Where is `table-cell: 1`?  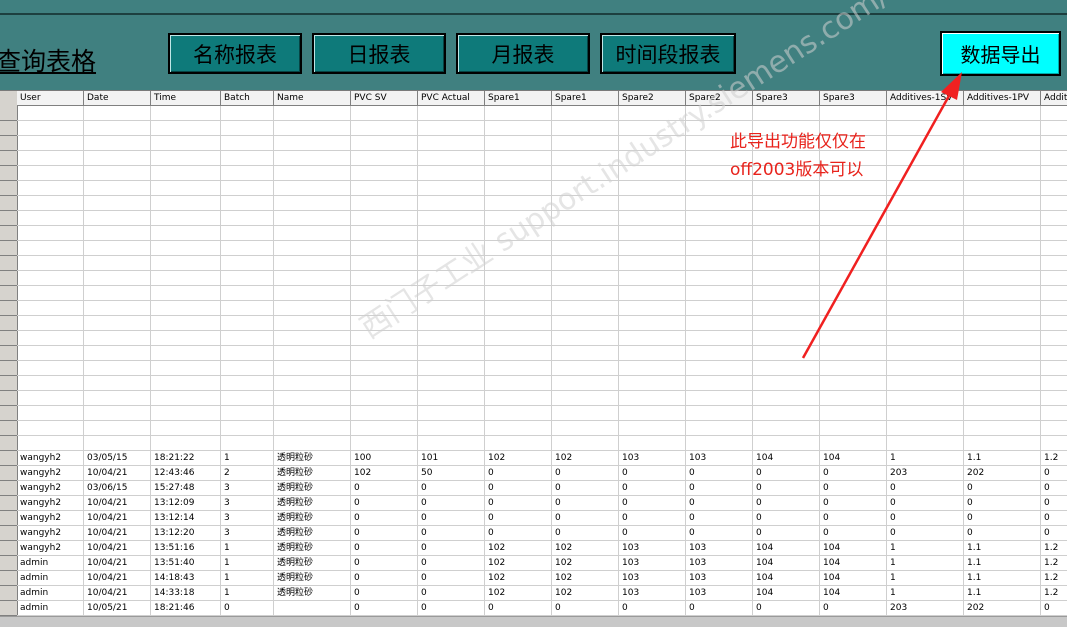
table-cell: 1 is located at coordinates (925, 593).